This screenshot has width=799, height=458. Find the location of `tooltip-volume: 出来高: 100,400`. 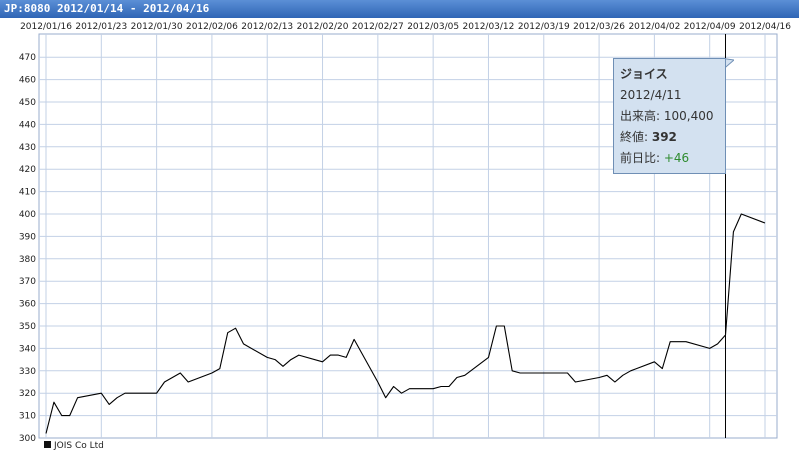

tooltip-volume: 出来高: 100,400 is located at coordinates (672, 116).